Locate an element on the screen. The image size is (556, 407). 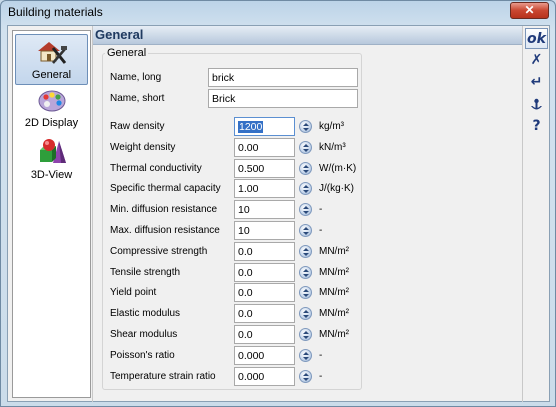
name-short-row: Name, short Brick is located at coordinates (308, 99).